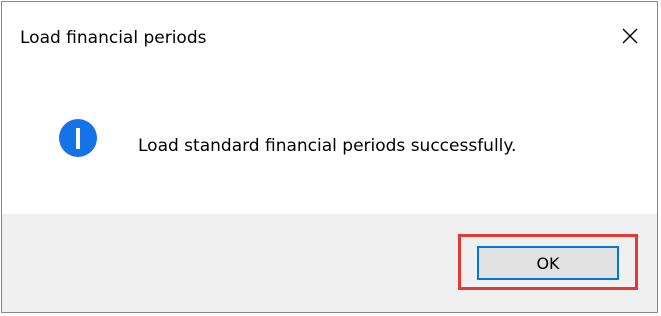 This screenshot has height=316, width=661. What do you see at coordinates (113, 38) in the screenshot?
I see `dialog-title: Load financial periods` at bounding box center [113, 38].